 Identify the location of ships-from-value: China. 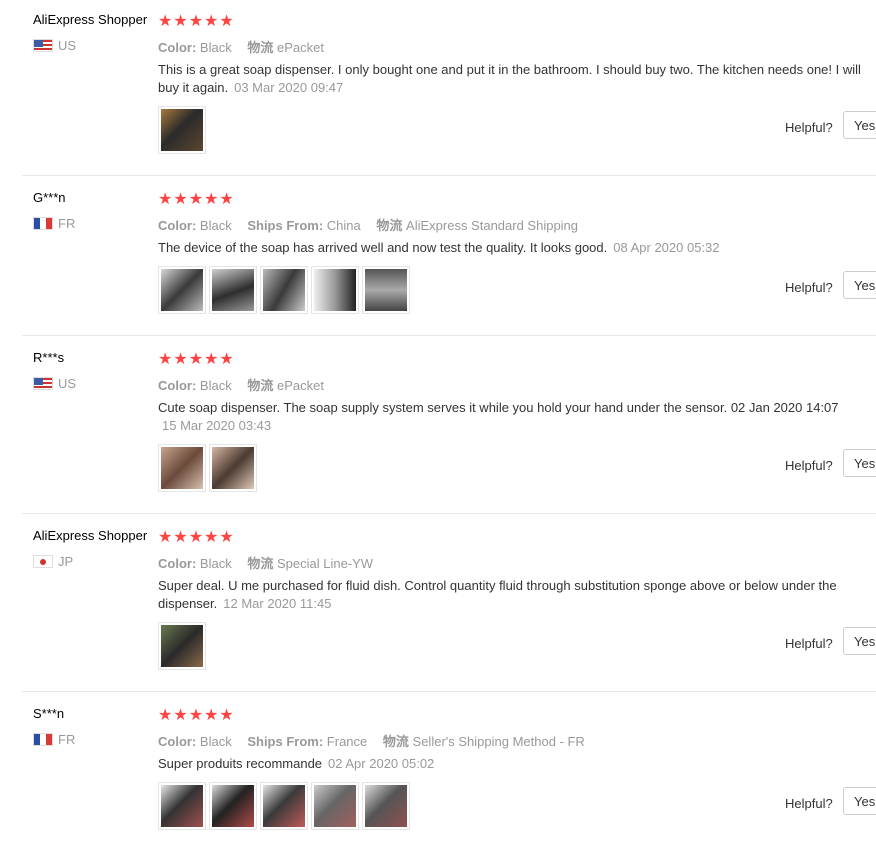
(343, 225).